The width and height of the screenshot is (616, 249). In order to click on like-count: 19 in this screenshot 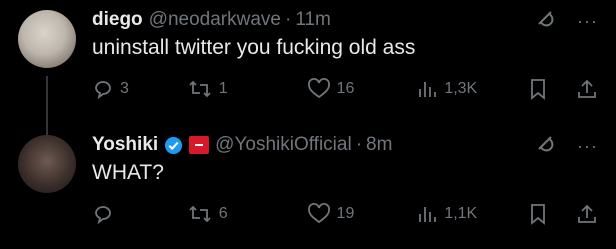, I will do `click(345, 213)`.